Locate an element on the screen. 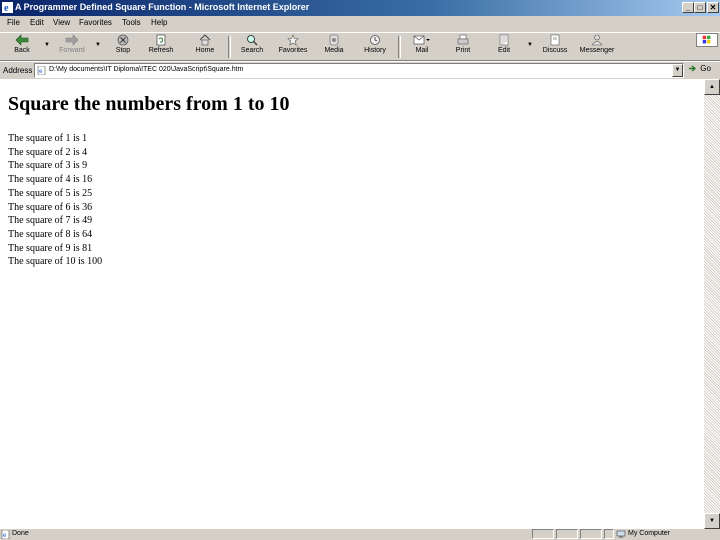 The height and width of the screenshot is (540, 720). forward-button: Forward is located at coordinates (72, 47).